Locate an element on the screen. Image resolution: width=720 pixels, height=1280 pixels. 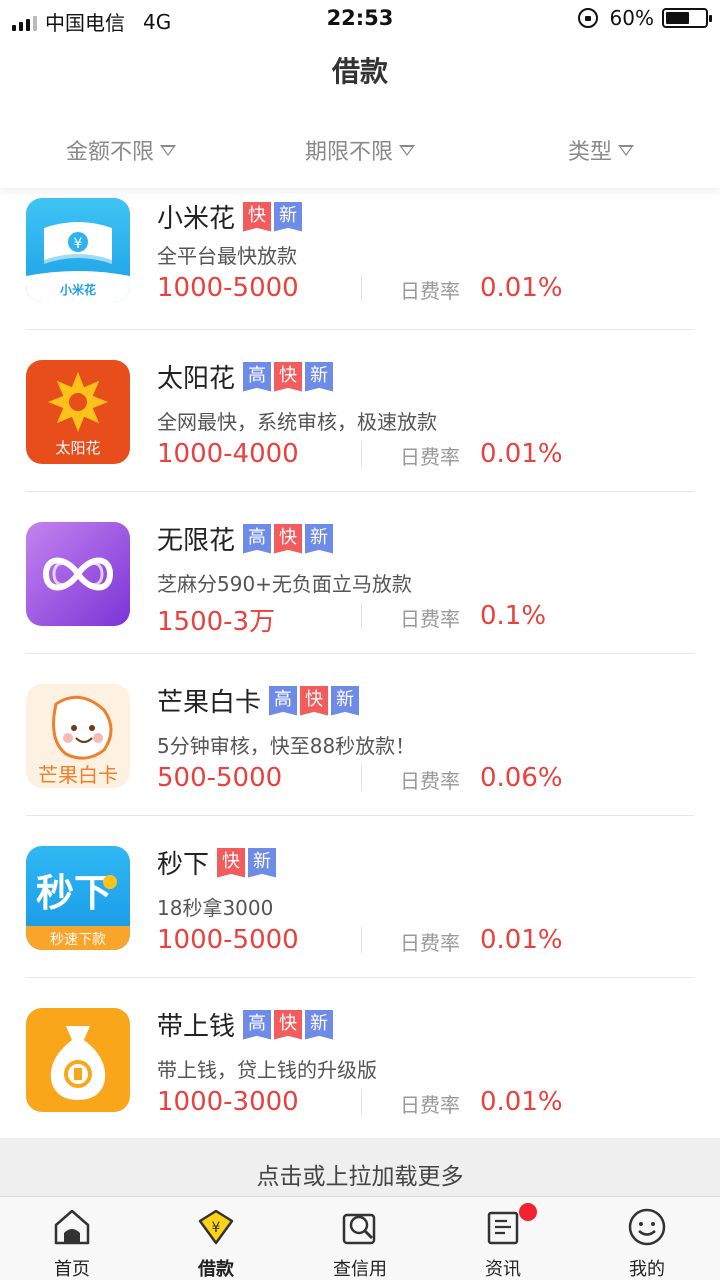
svg-text: 芒果白卡 is located at coordinates (78, 775).